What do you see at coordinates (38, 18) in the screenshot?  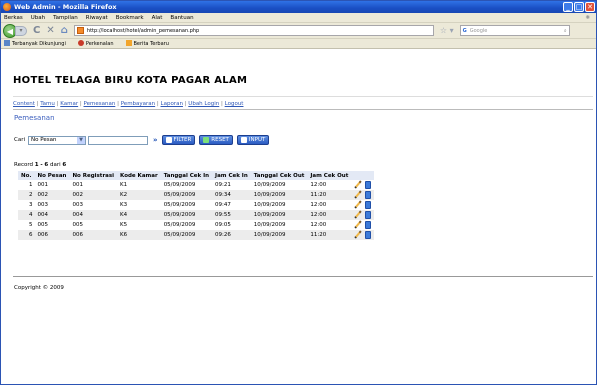 I see `menu-ubah: Ubah` at bounding box center [38, 18].